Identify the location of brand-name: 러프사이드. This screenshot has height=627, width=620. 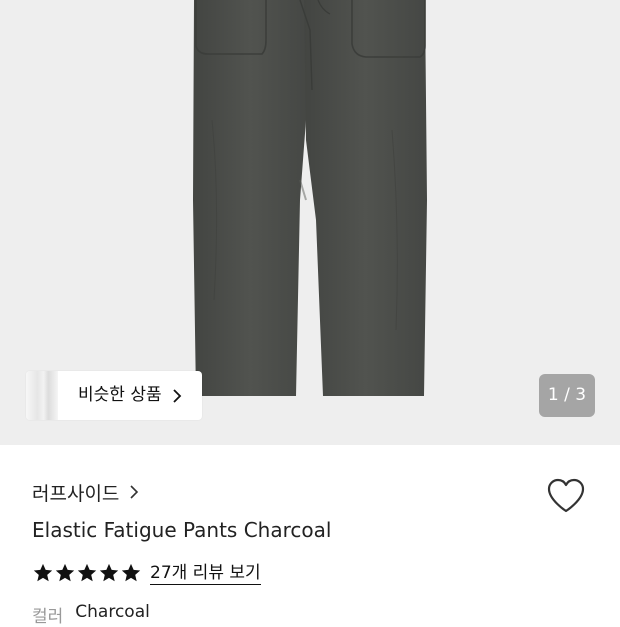
(76, 493).